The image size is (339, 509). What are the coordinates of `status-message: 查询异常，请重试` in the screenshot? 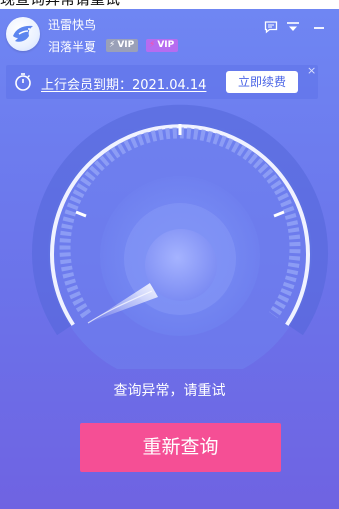 It's located at (169, 391).